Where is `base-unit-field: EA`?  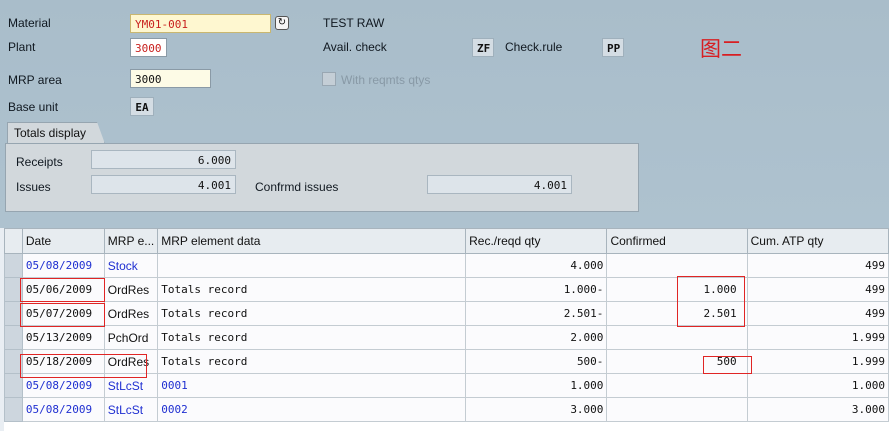 base-unit-field: EA is located at coordinates (142, 106).